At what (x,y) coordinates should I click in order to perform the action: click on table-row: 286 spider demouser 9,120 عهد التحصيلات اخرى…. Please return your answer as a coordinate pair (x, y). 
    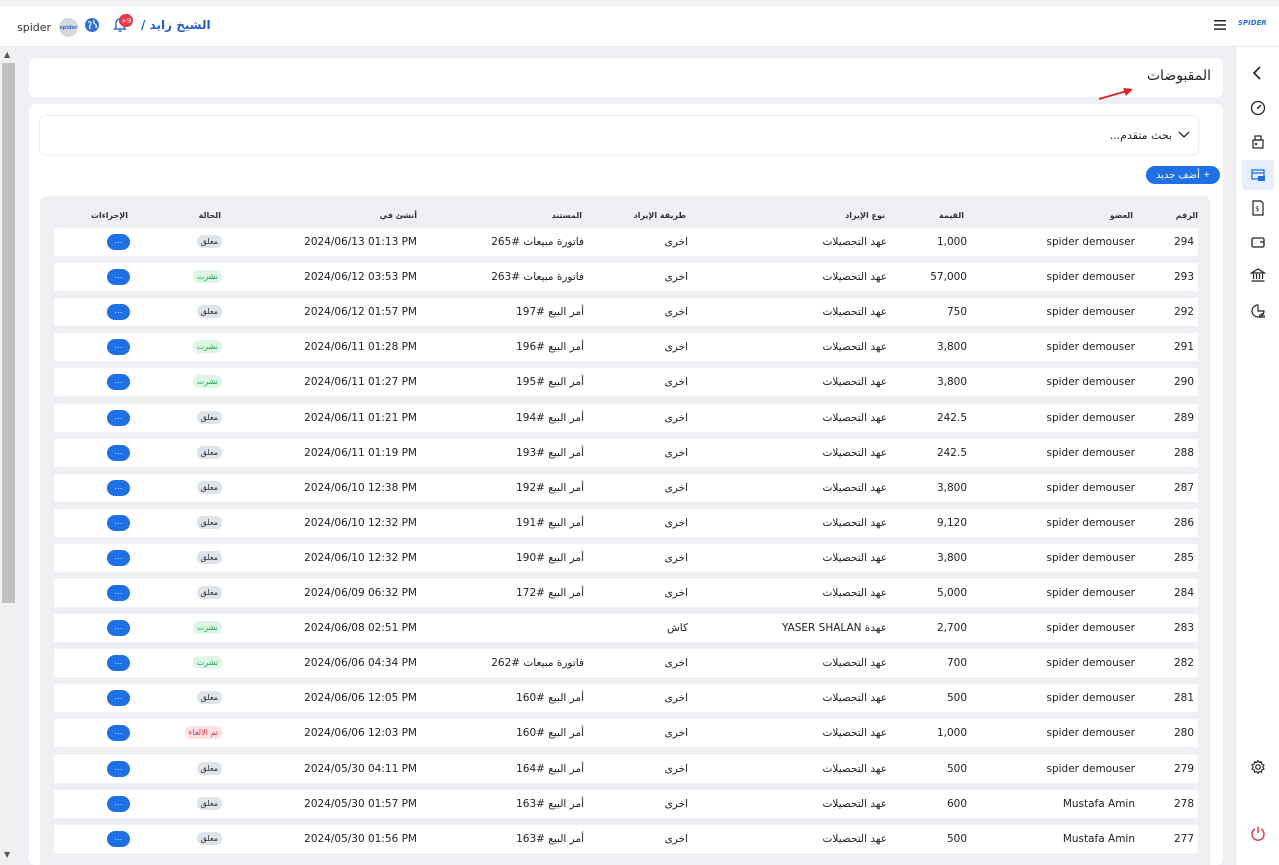
    Looking at the image, I should click on (626, 523).